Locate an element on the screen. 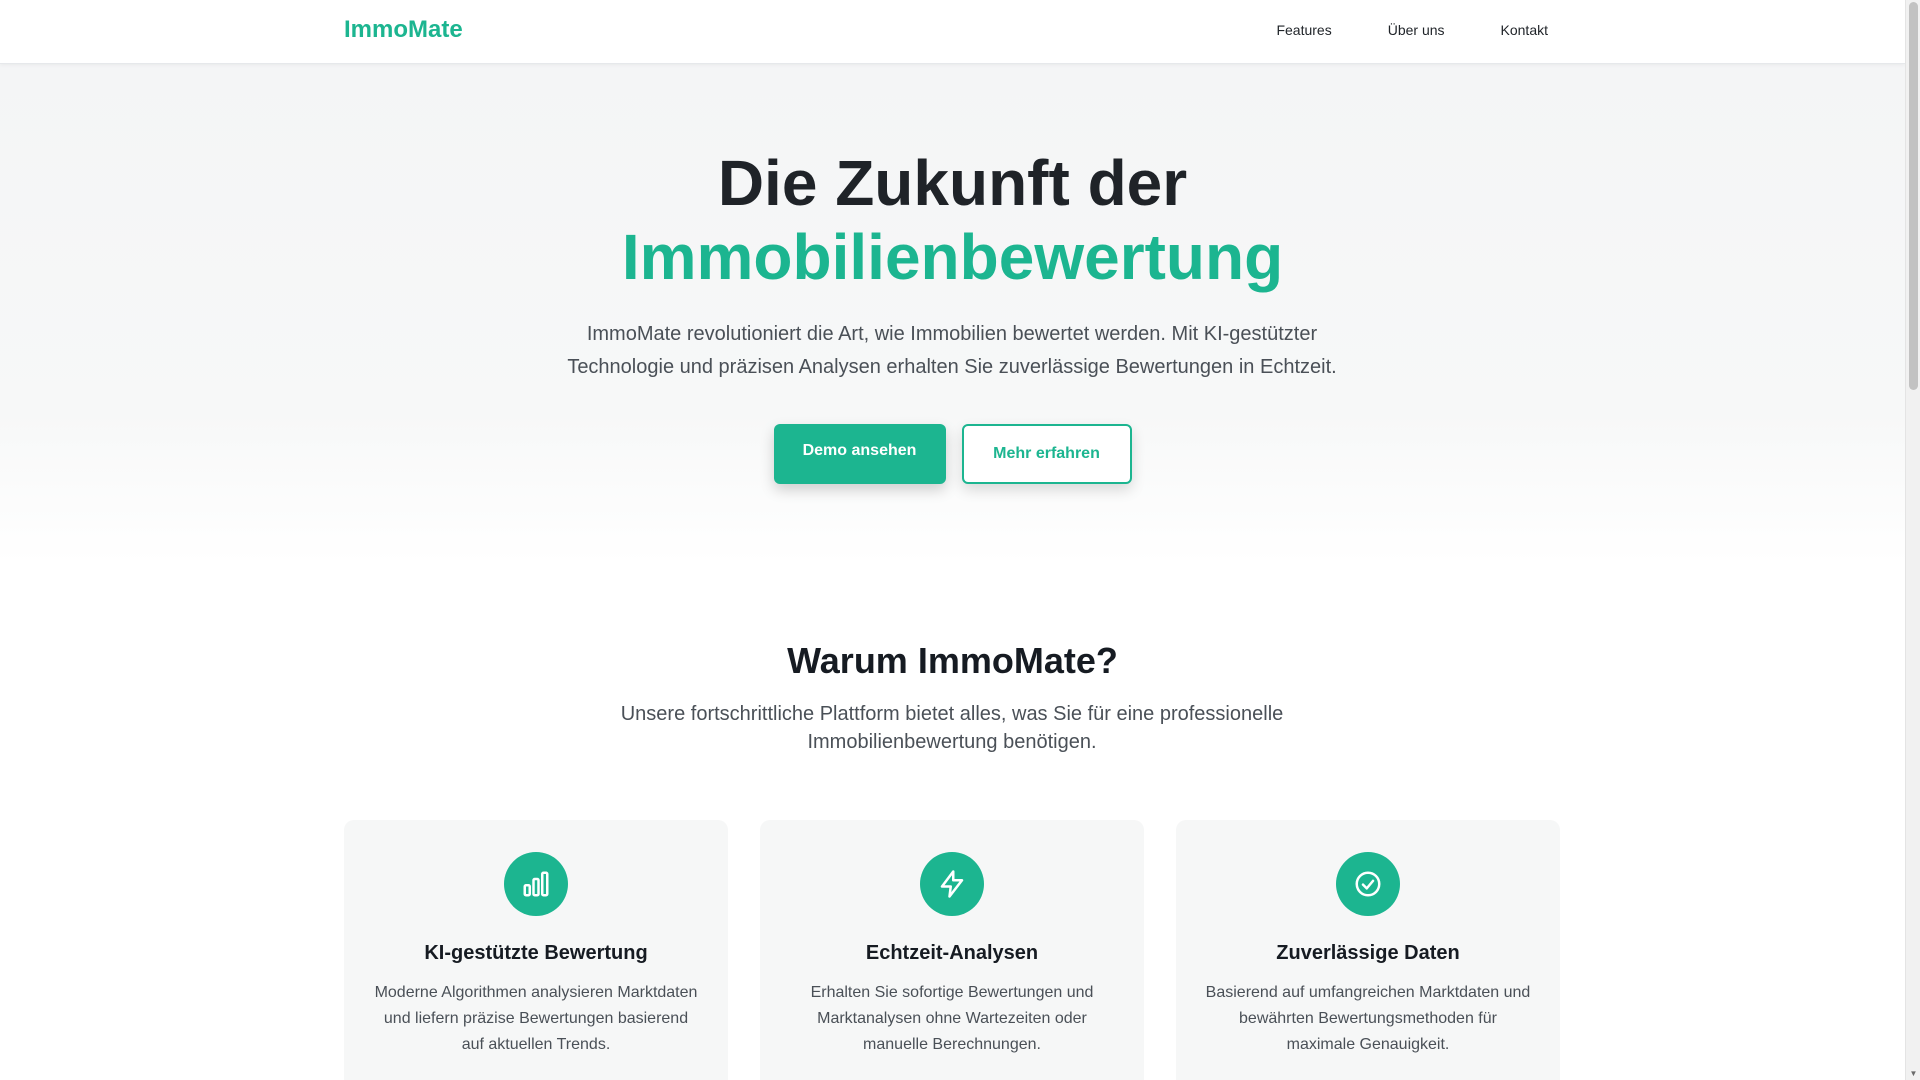 This screenshot has width=1920, height=1080. check-circle-icon is located at coordinates (1368, 884).